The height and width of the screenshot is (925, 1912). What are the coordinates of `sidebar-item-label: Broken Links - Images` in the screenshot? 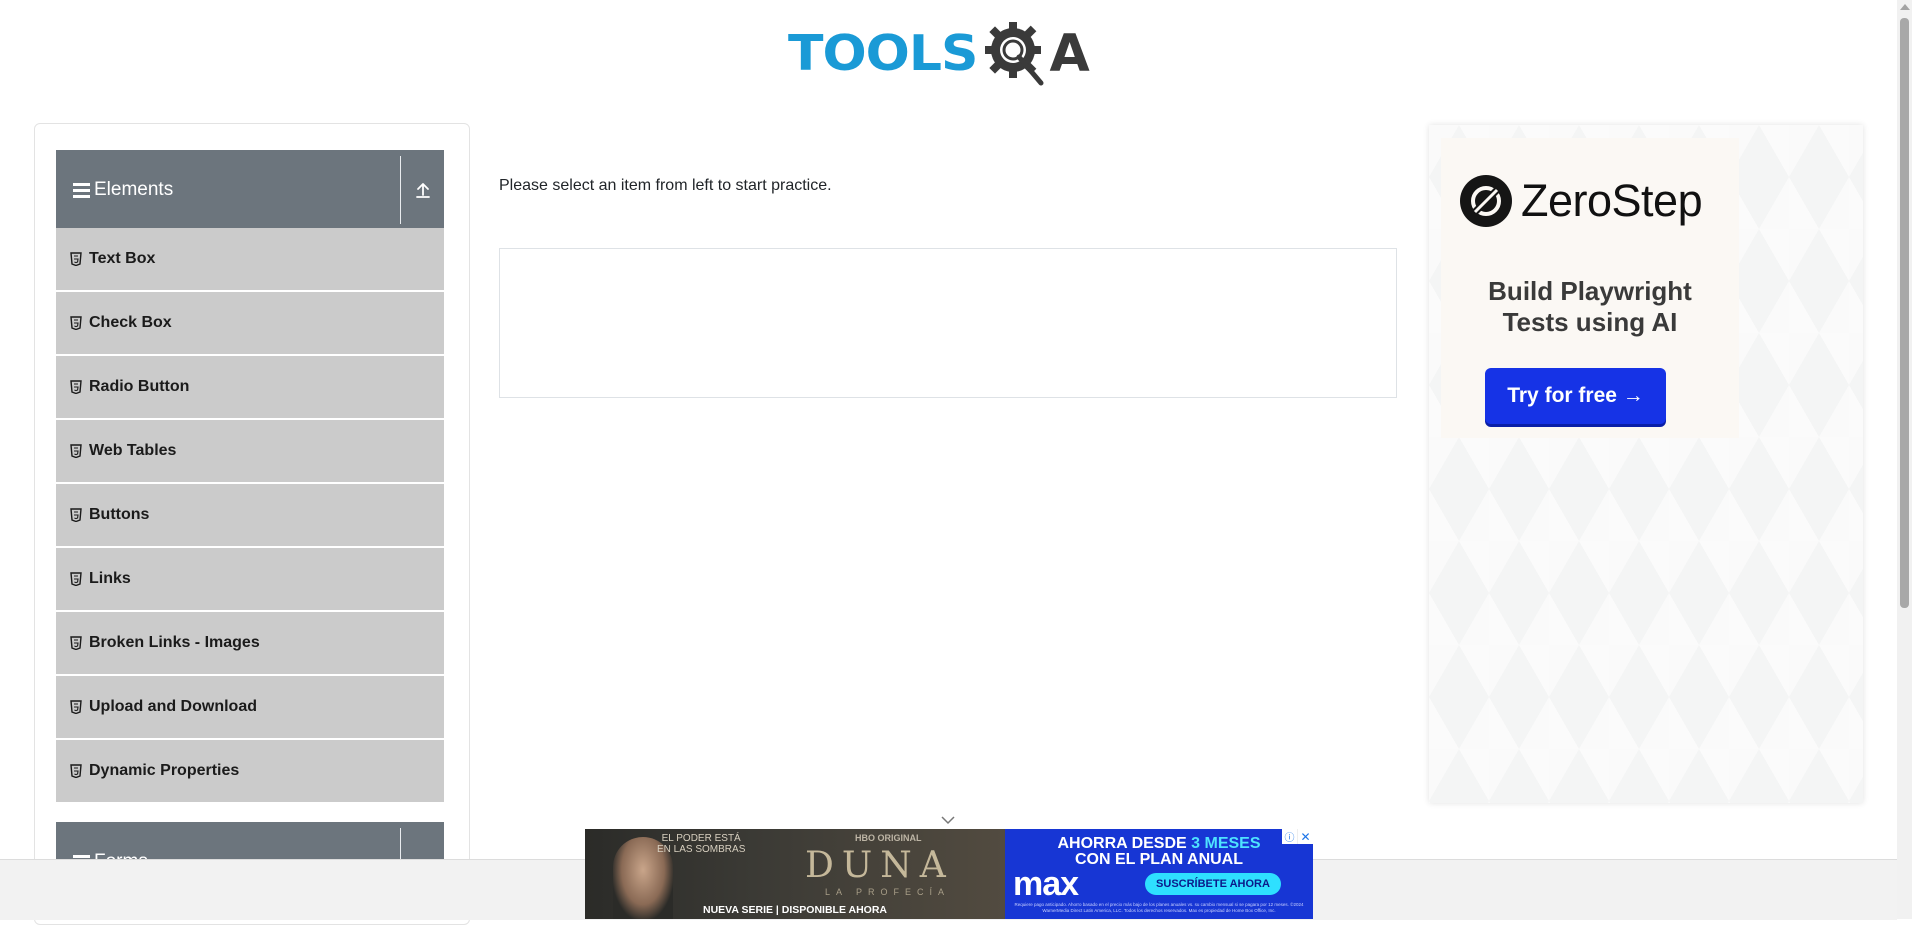 It's located at (174, 642).